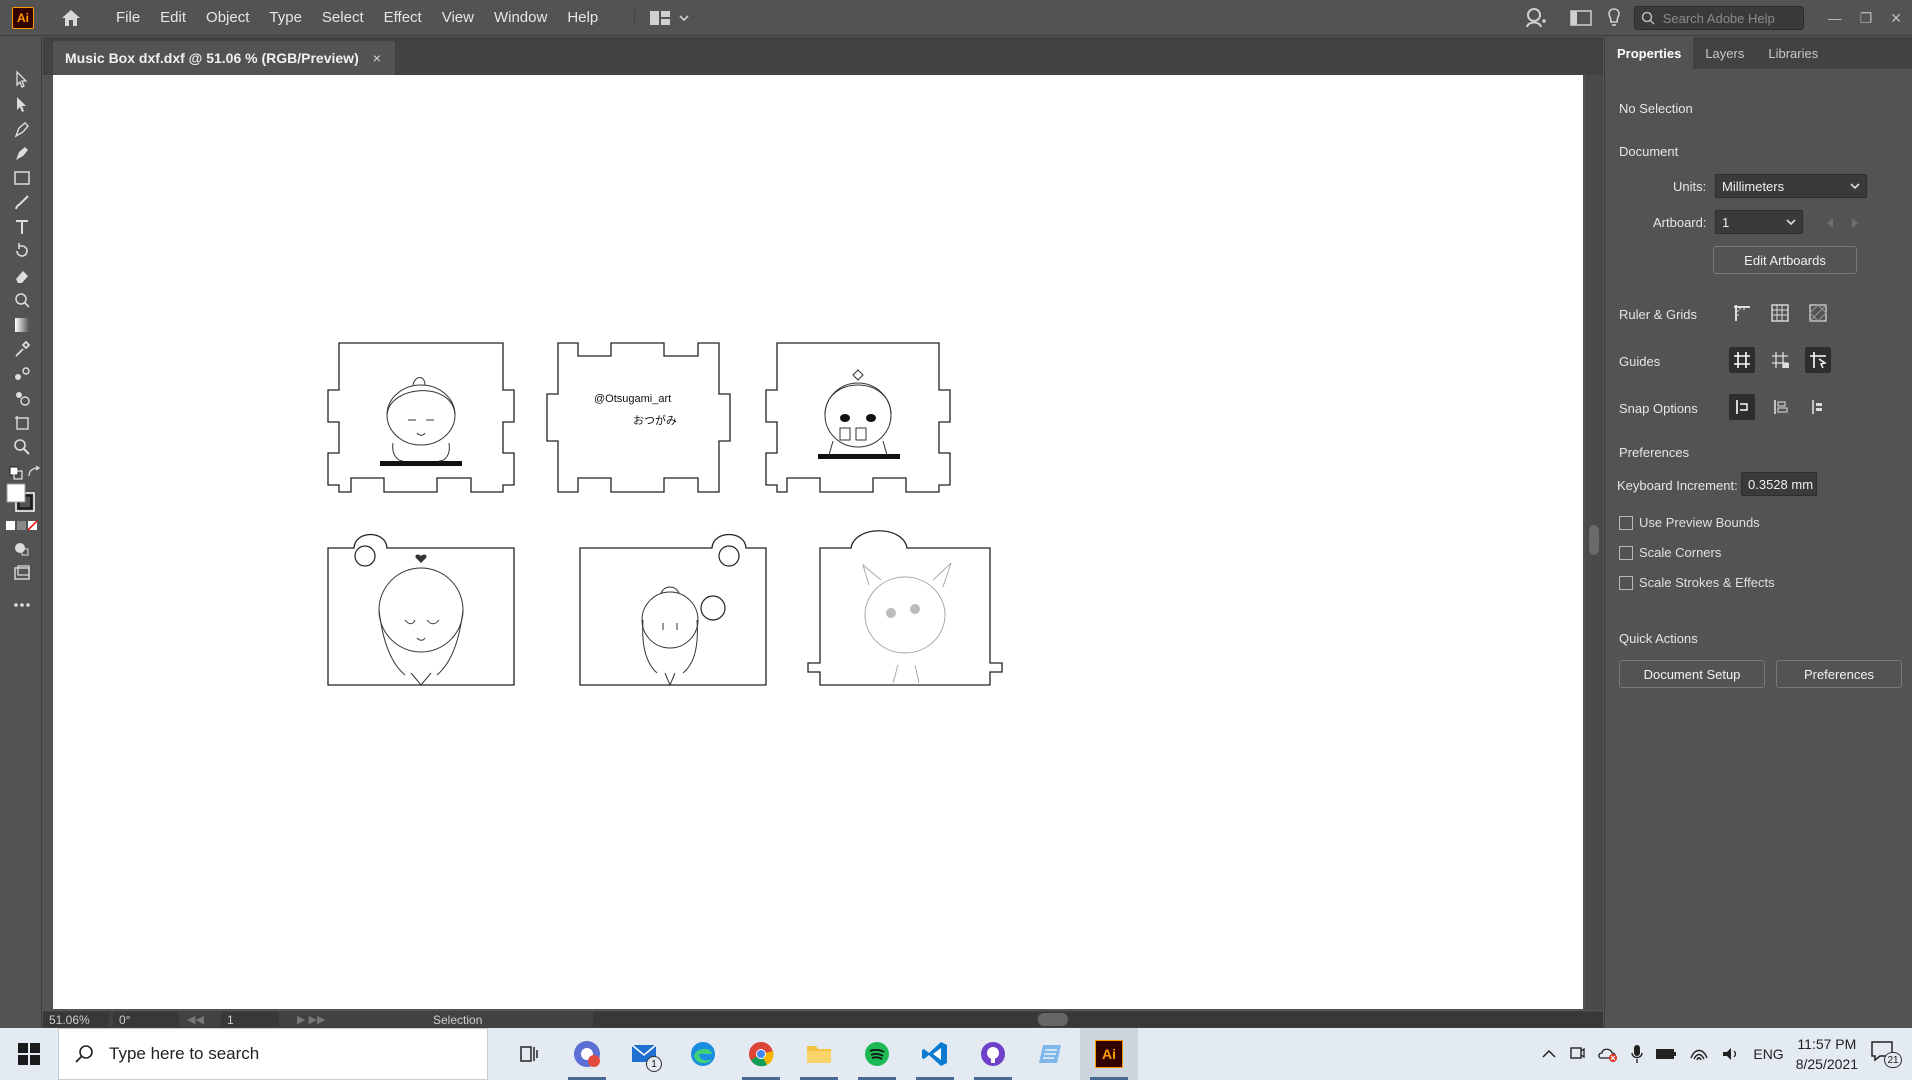 The height and width of the screenshot is (1080, 1912). Describe the element at coordinates (1855, 223) in the screenshot. I see `next-artboard-icon` at that location.